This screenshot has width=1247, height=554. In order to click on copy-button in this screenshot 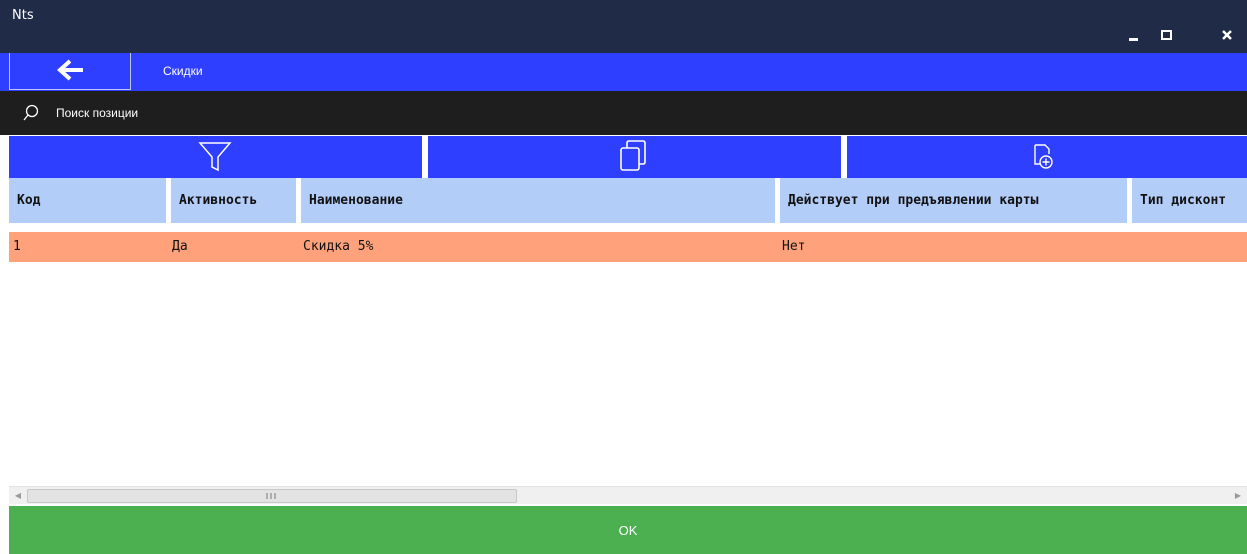, I will do `click(634, 157)`.